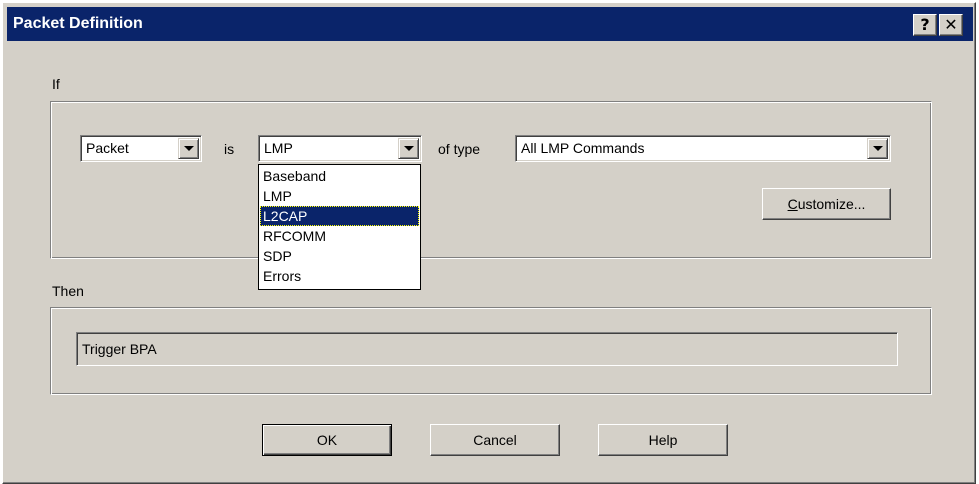 The height and width of the screenshot is (484, 979). Describe the element at coordinates (495, 440) in the screenshot. I see `cancel-button: Cancel` at that location.